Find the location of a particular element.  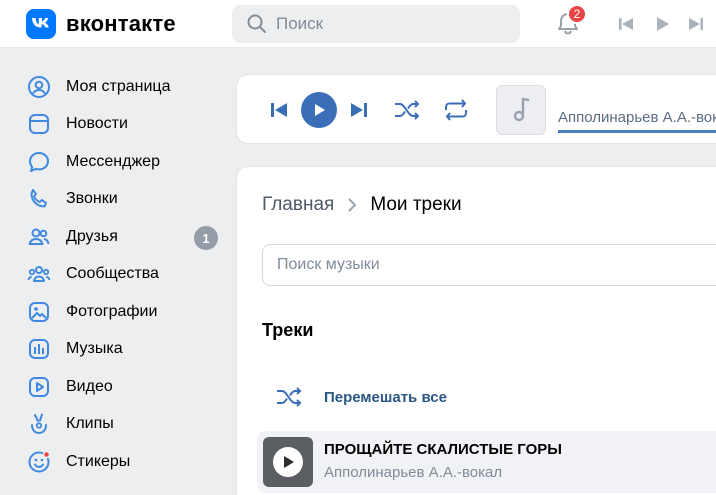

shuffle-all-label: Перемешать все is located at coordinates (385, 397).